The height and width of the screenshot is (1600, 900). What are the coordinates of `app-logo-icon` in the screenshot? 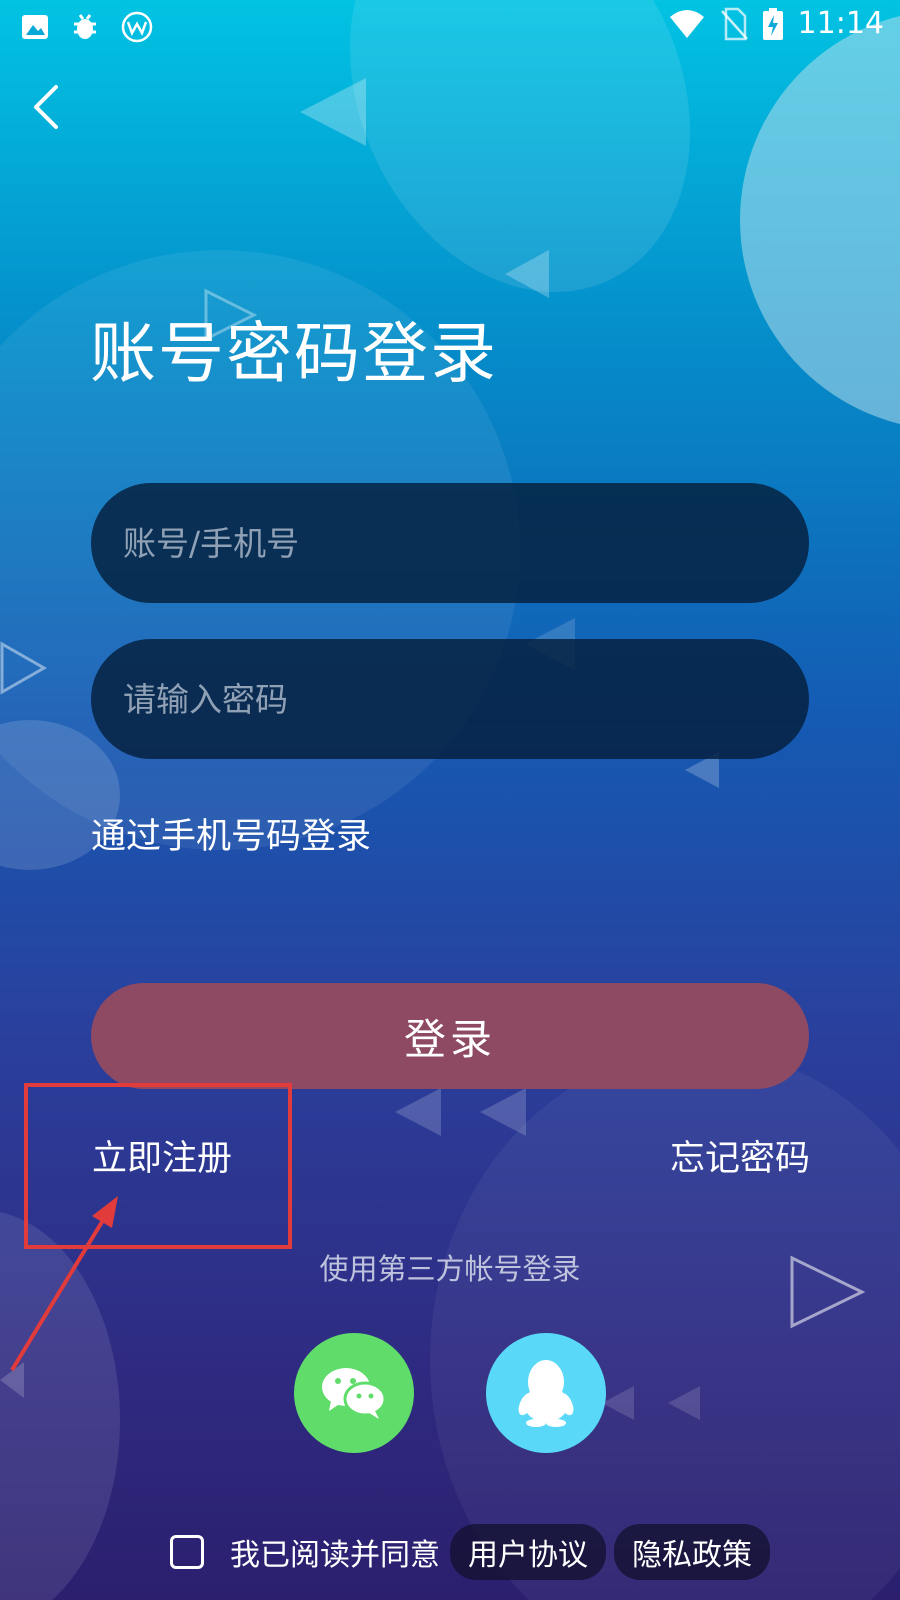 It's located at (137, 27).